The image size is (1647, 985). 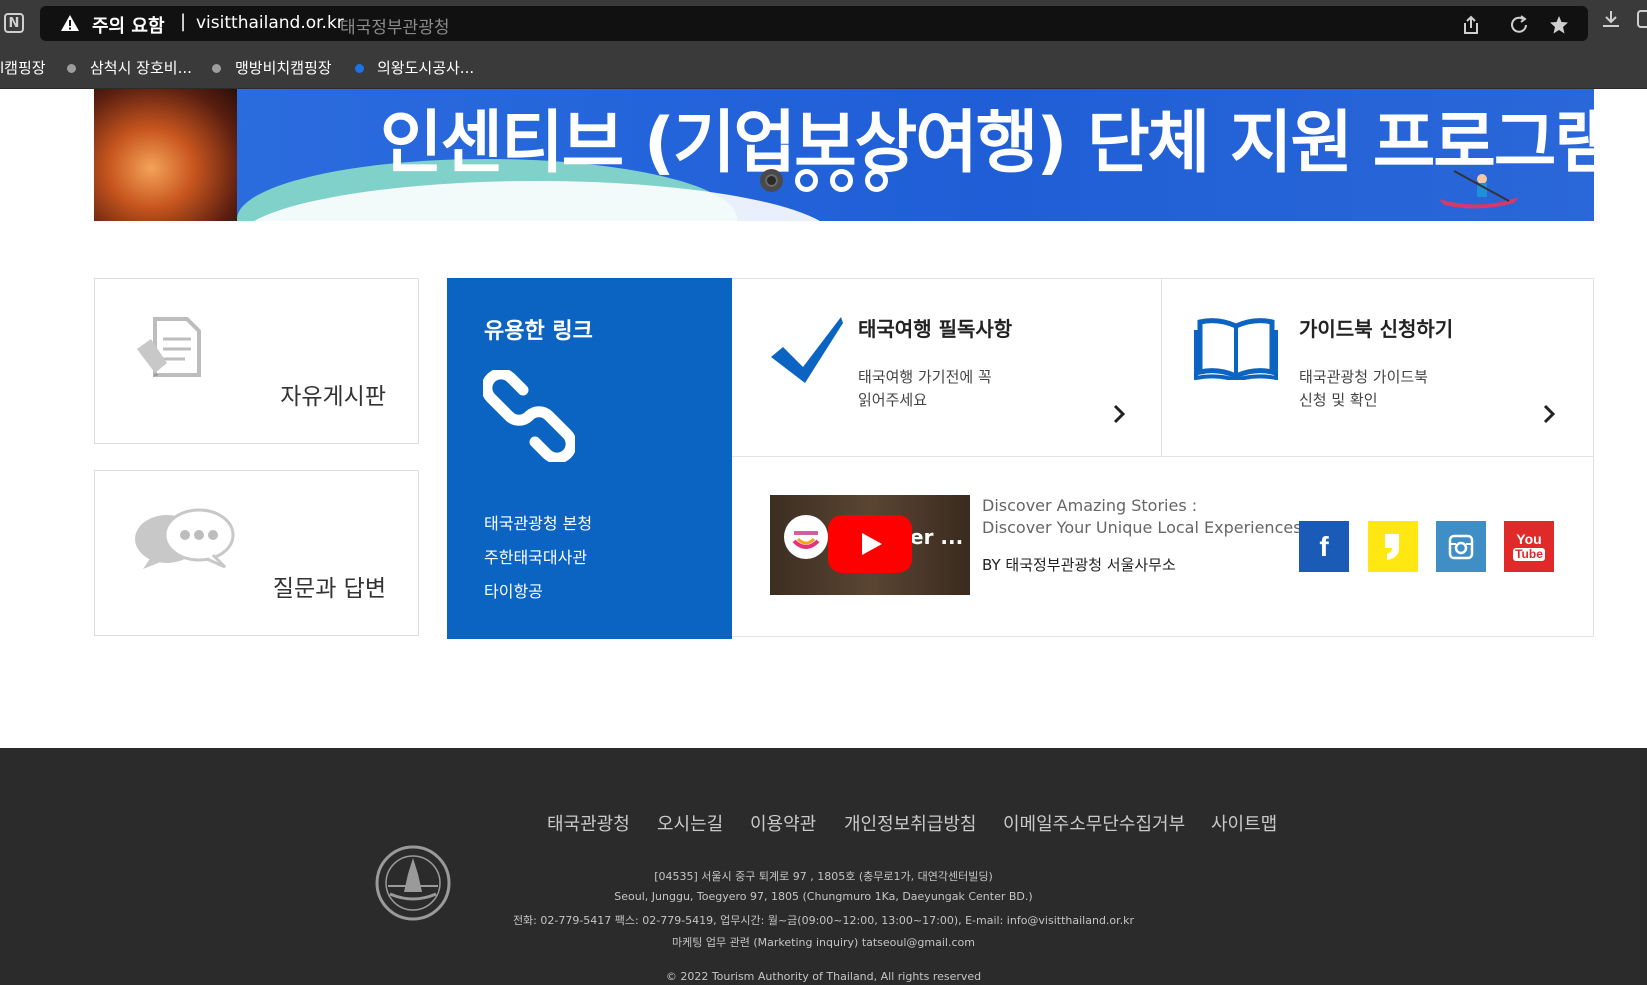 I want to click on qna-label: 질문과 답변, so click(x=329, y=589).